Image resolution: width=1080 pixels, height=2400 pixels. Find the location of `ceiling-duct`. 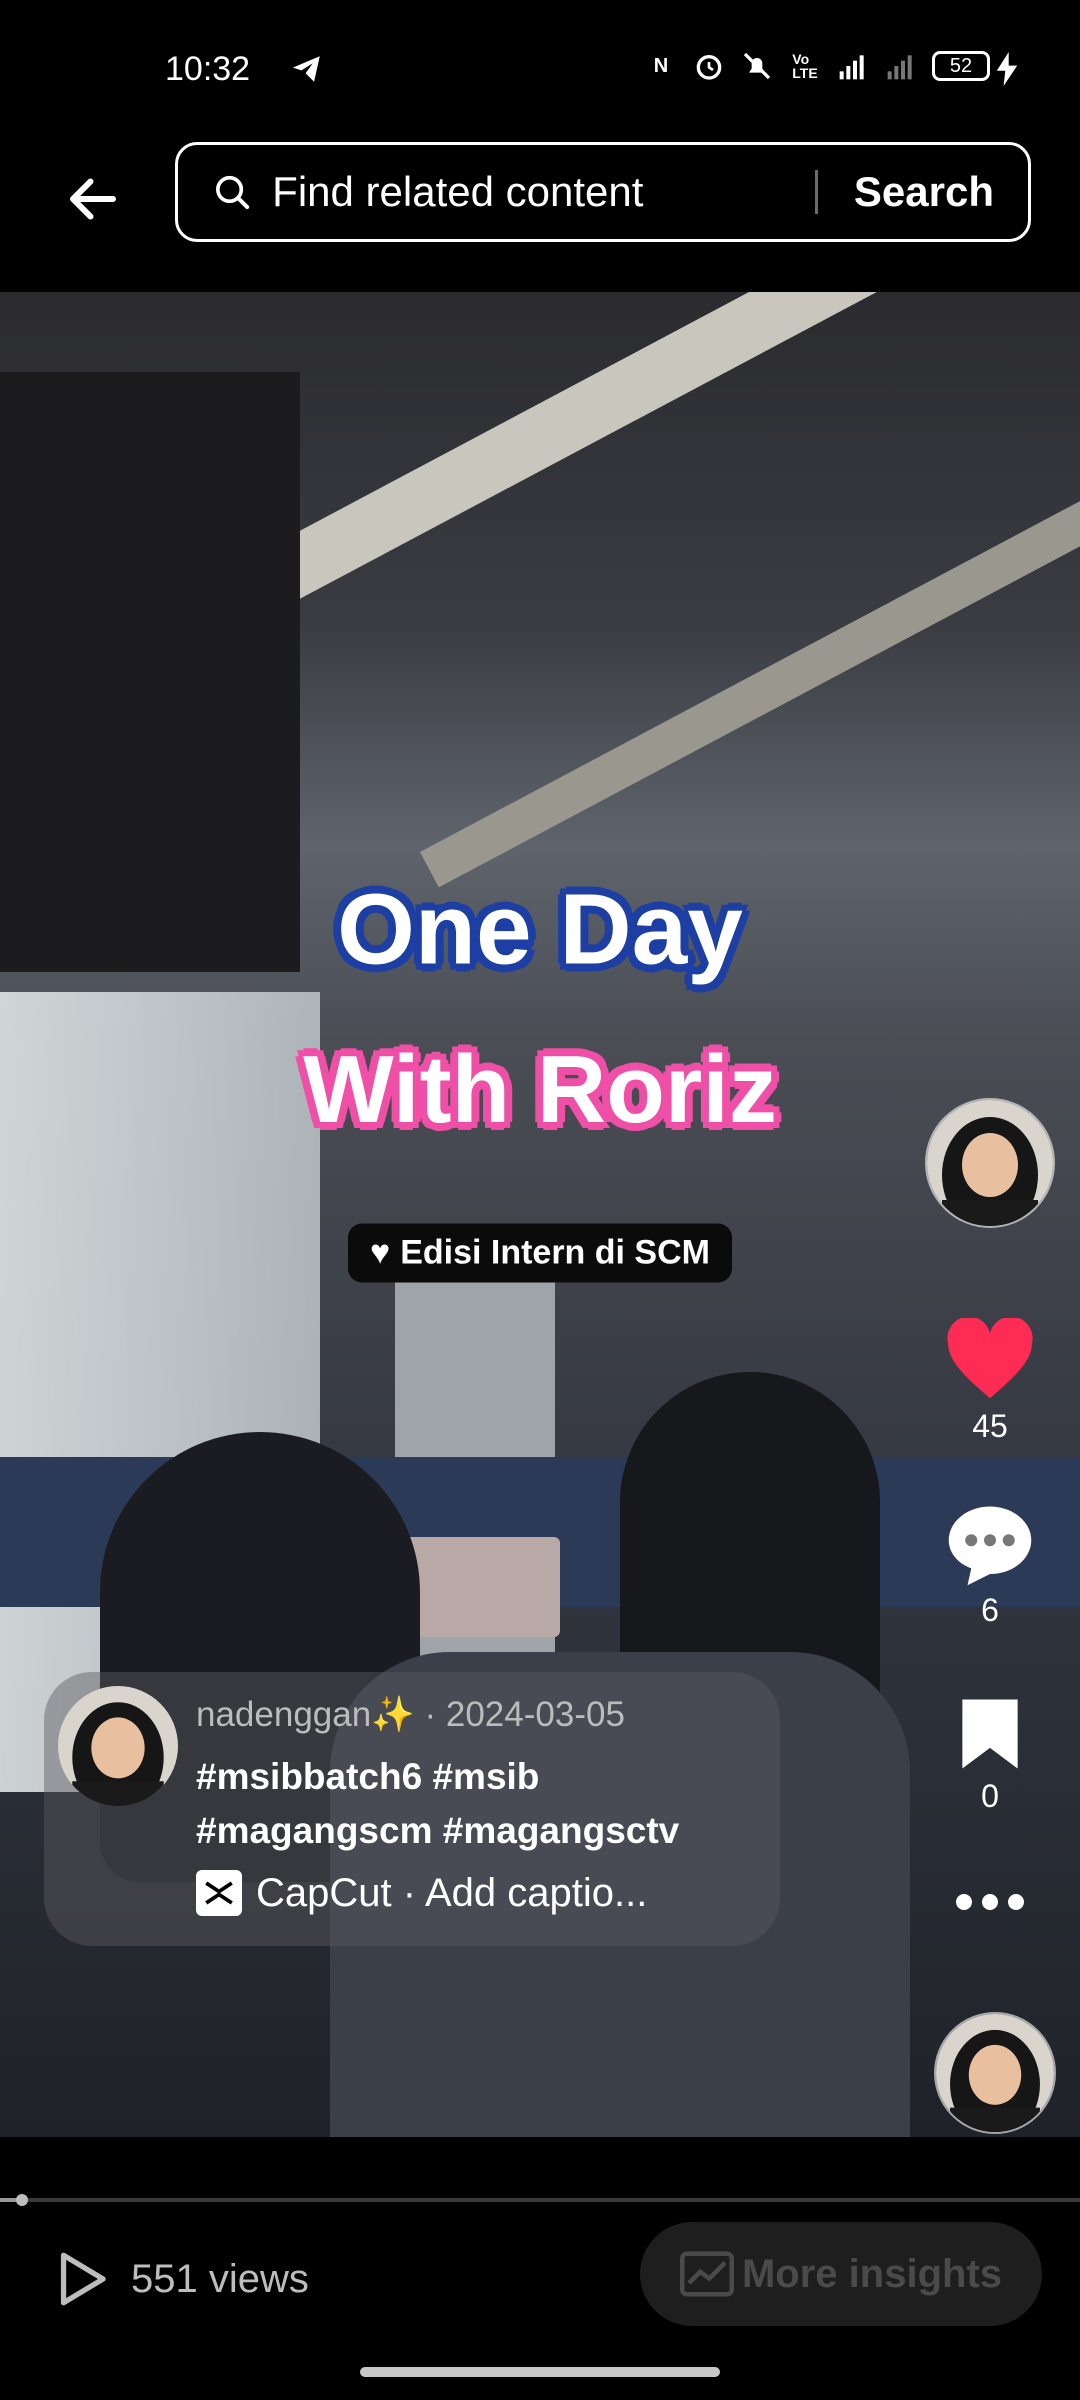

ceiling-duct is located at coordinates (150, 672).